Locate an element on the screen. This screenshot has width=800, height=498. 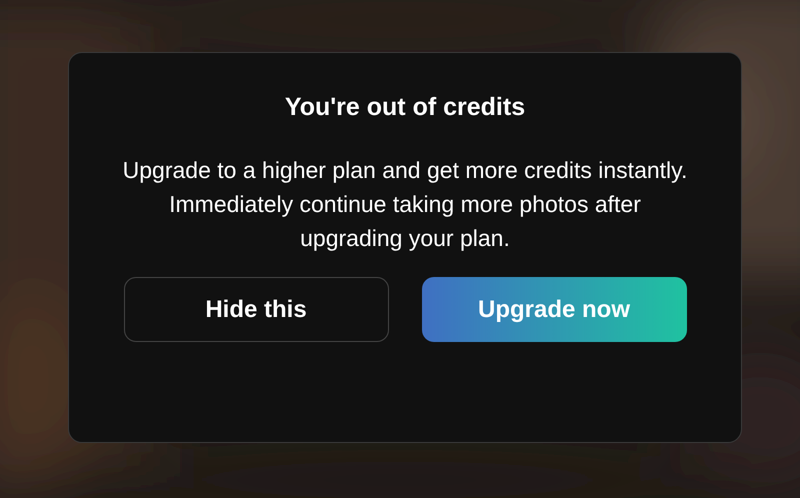
dialog-title: You're out of credits is located at coordinates (405, 107).